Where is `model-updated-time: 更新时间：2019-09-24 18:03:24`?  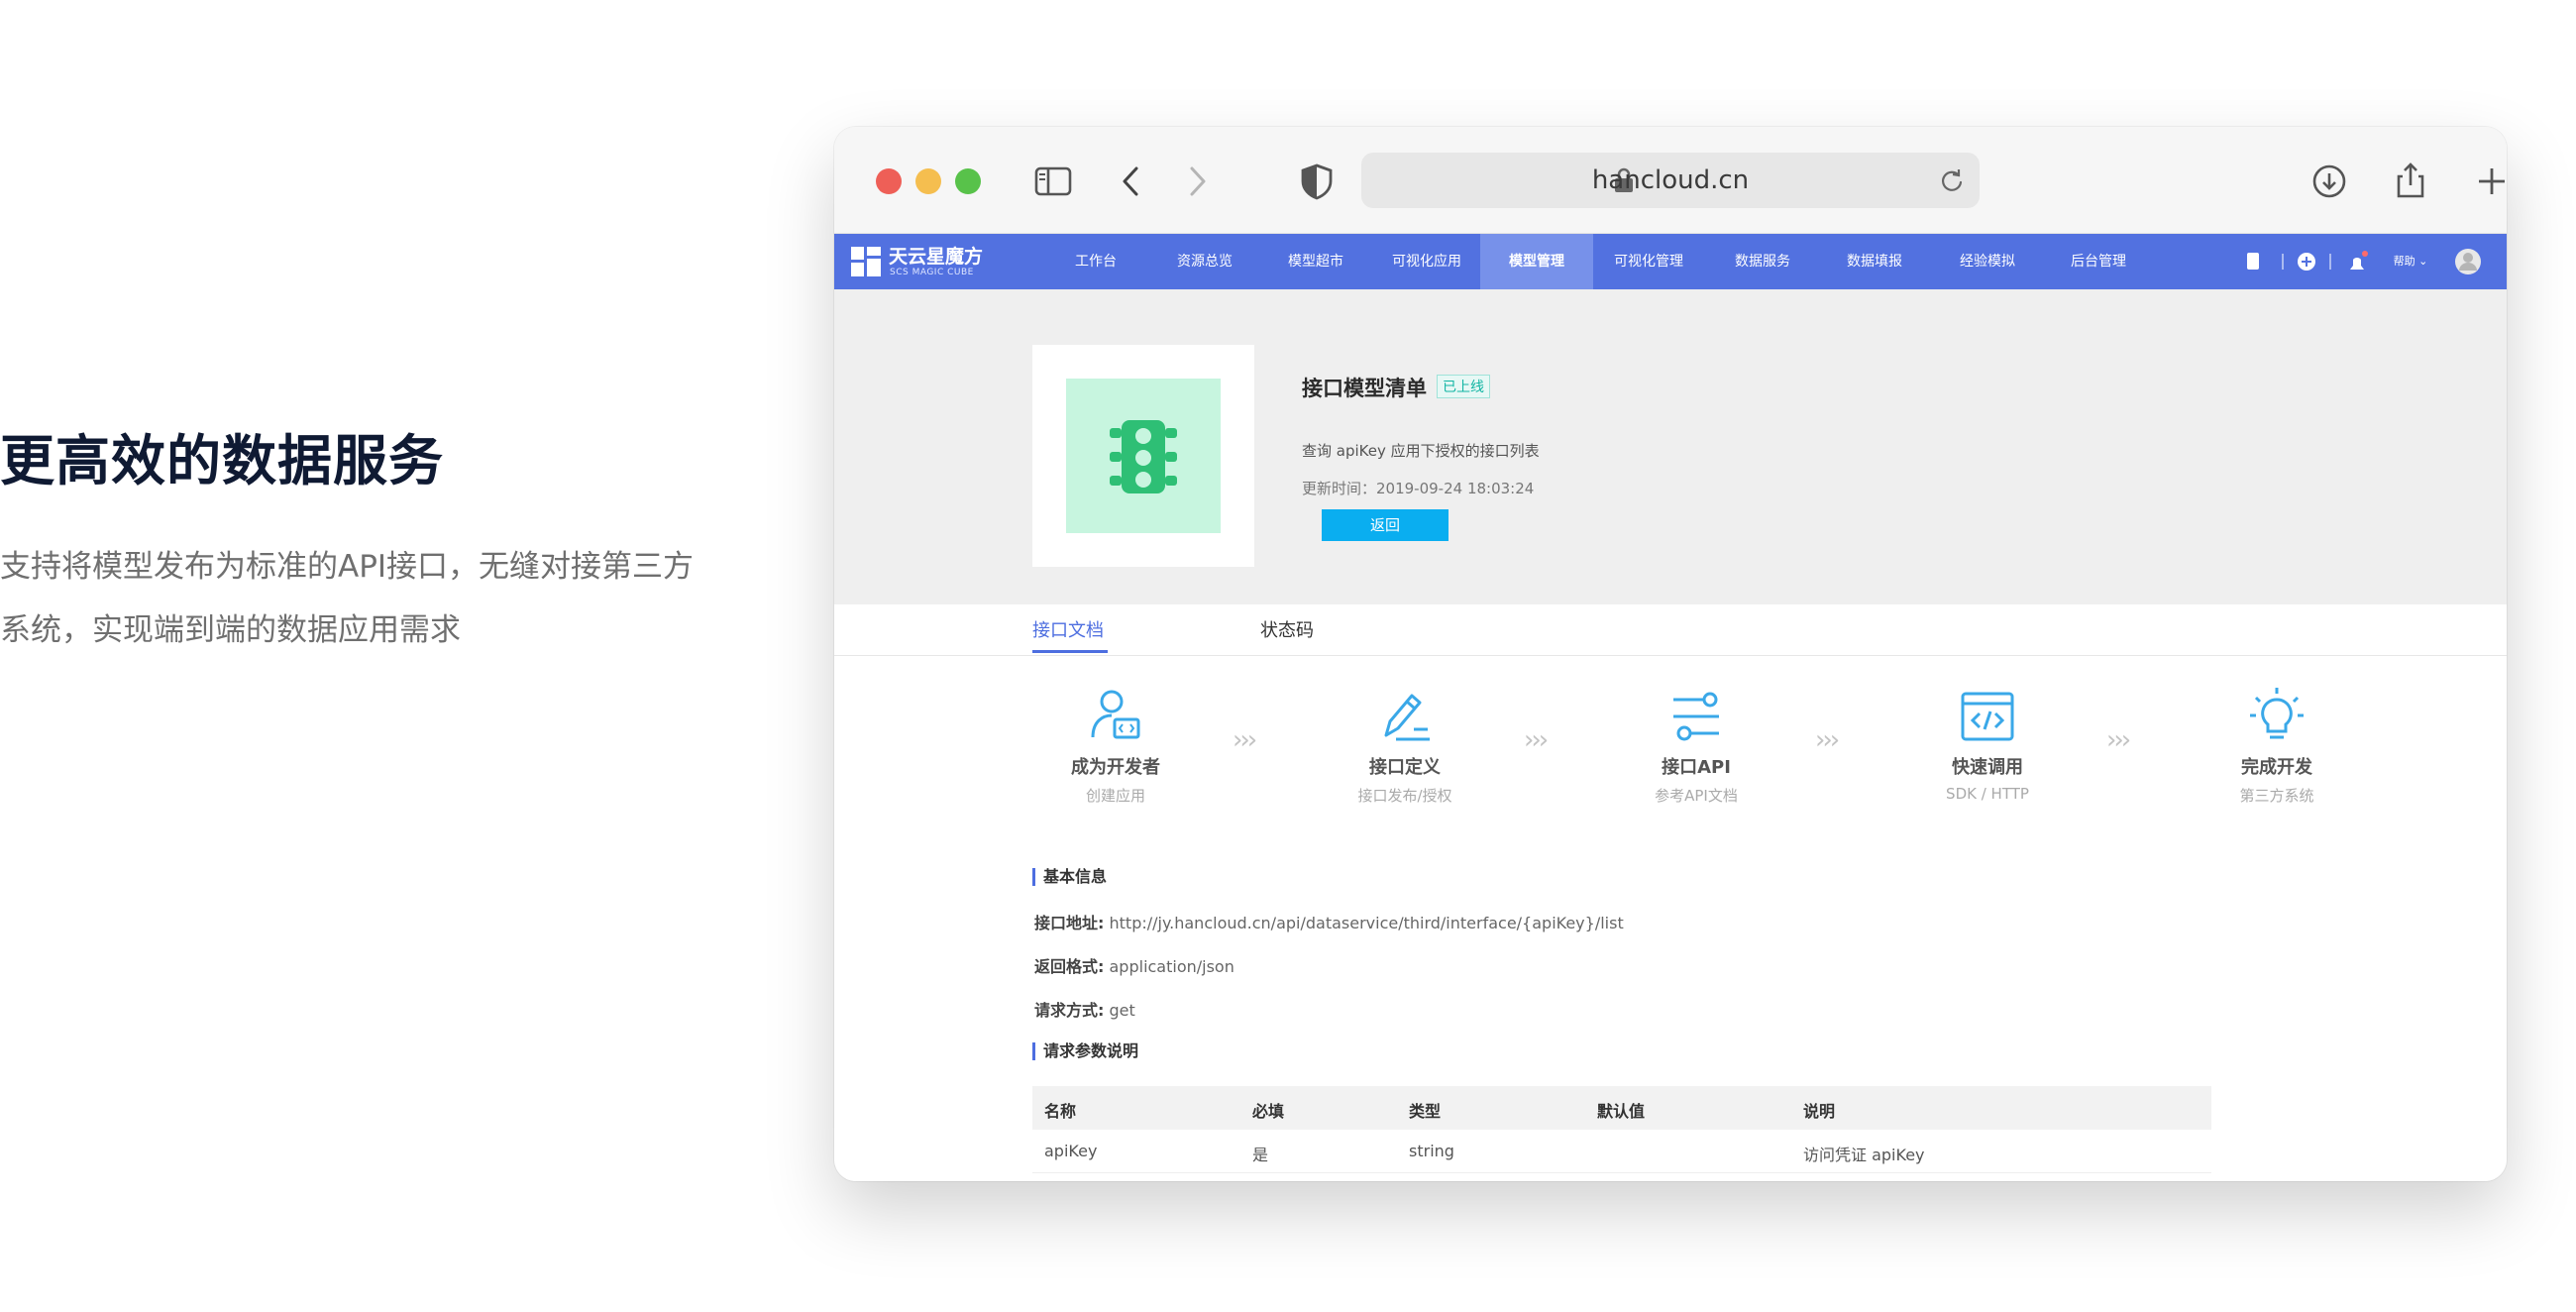
model-updated-time: 更新时间：2019-09-24 18:03:24 is located at coordinates (1418, 488).